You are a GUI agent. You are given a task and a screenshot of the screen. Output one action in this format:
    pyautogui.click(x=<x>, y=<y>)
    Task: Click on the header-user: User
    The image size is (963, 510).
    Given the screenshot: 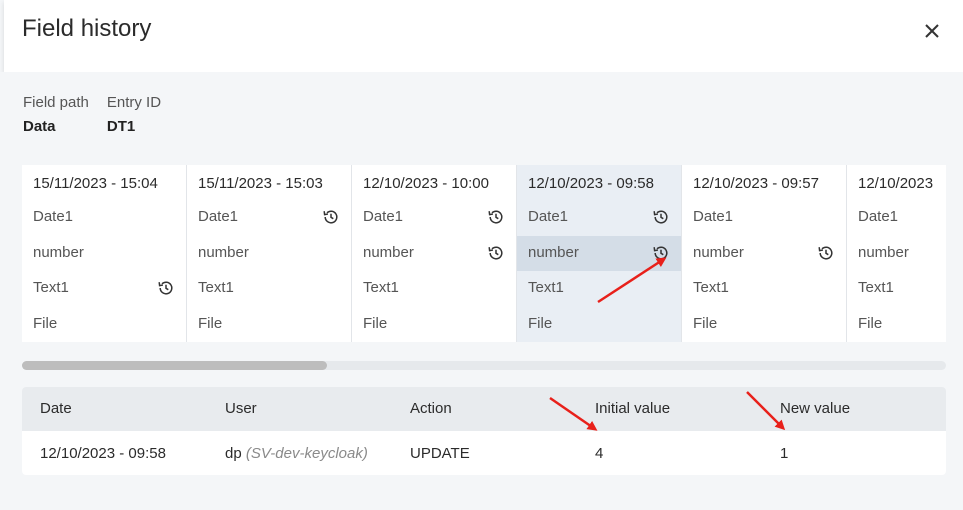 What is the action you would take?
    pyautogui.click(x=241, y=408)
    